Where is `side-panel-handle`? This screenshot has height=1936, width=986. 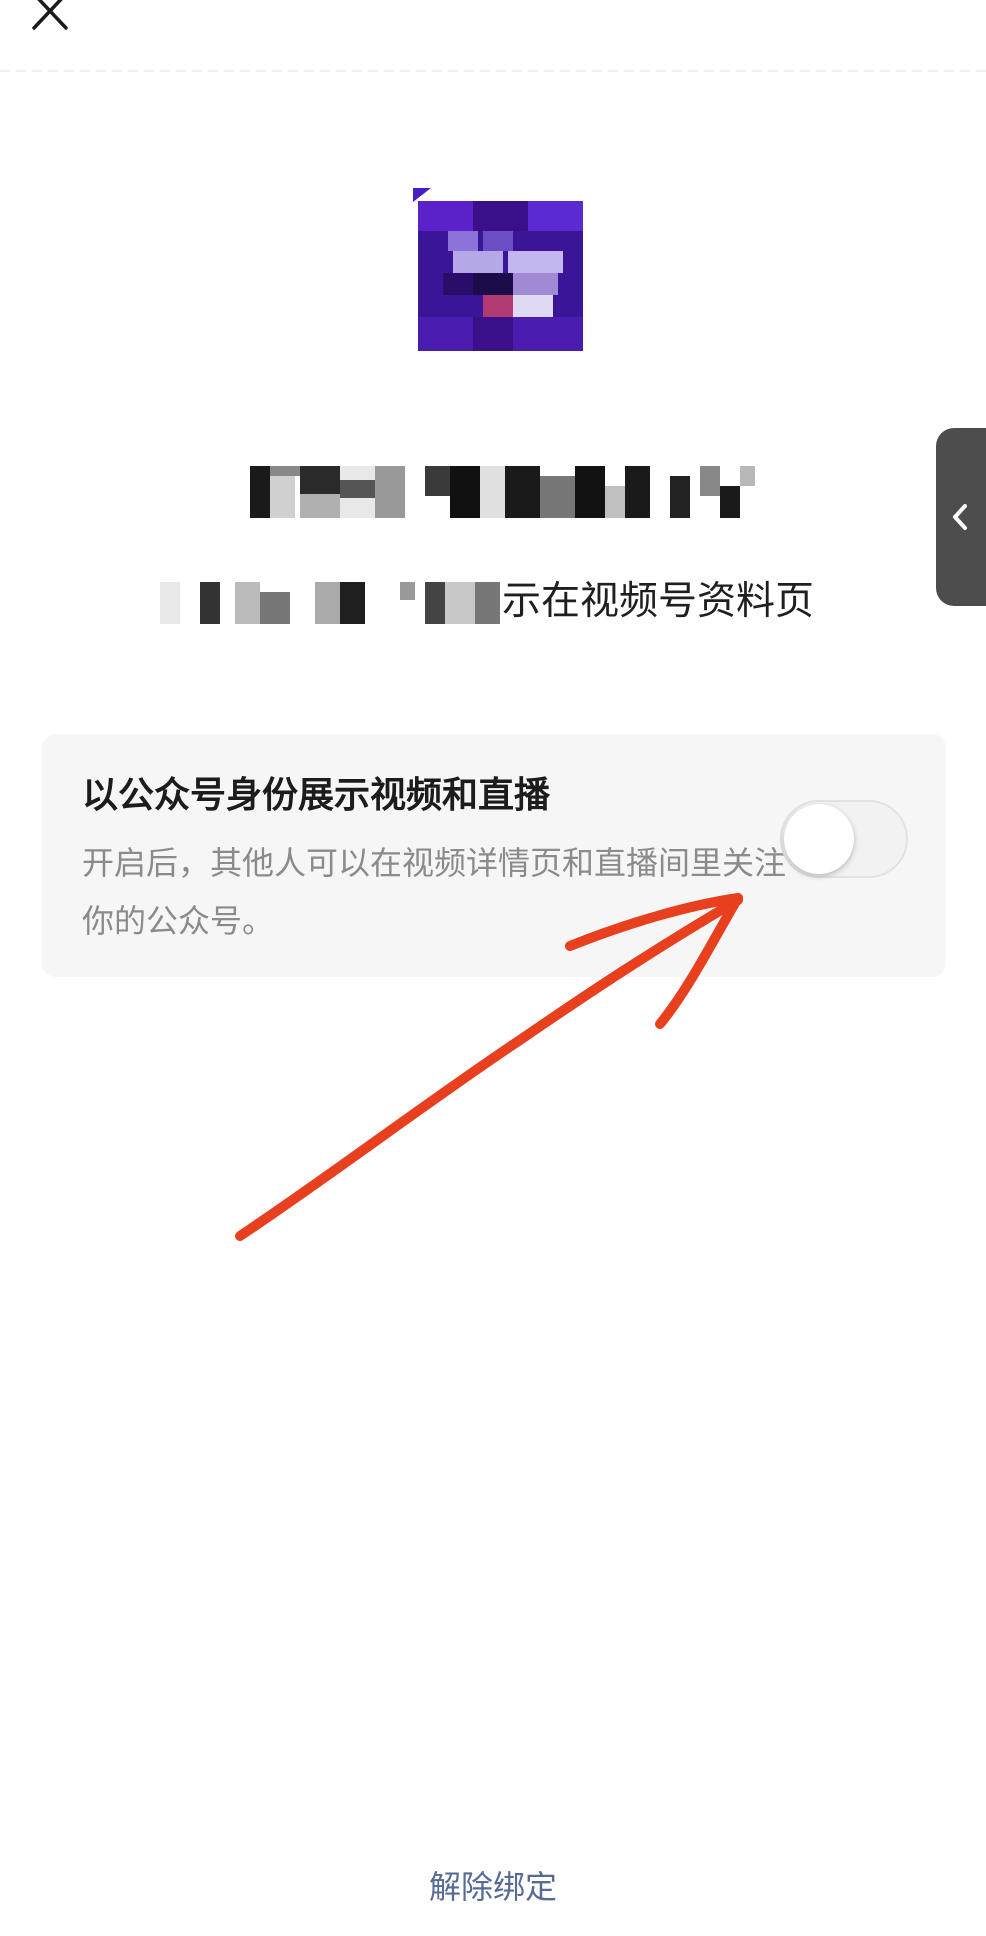
side-panel-handle is located at coordinates (961, 517).